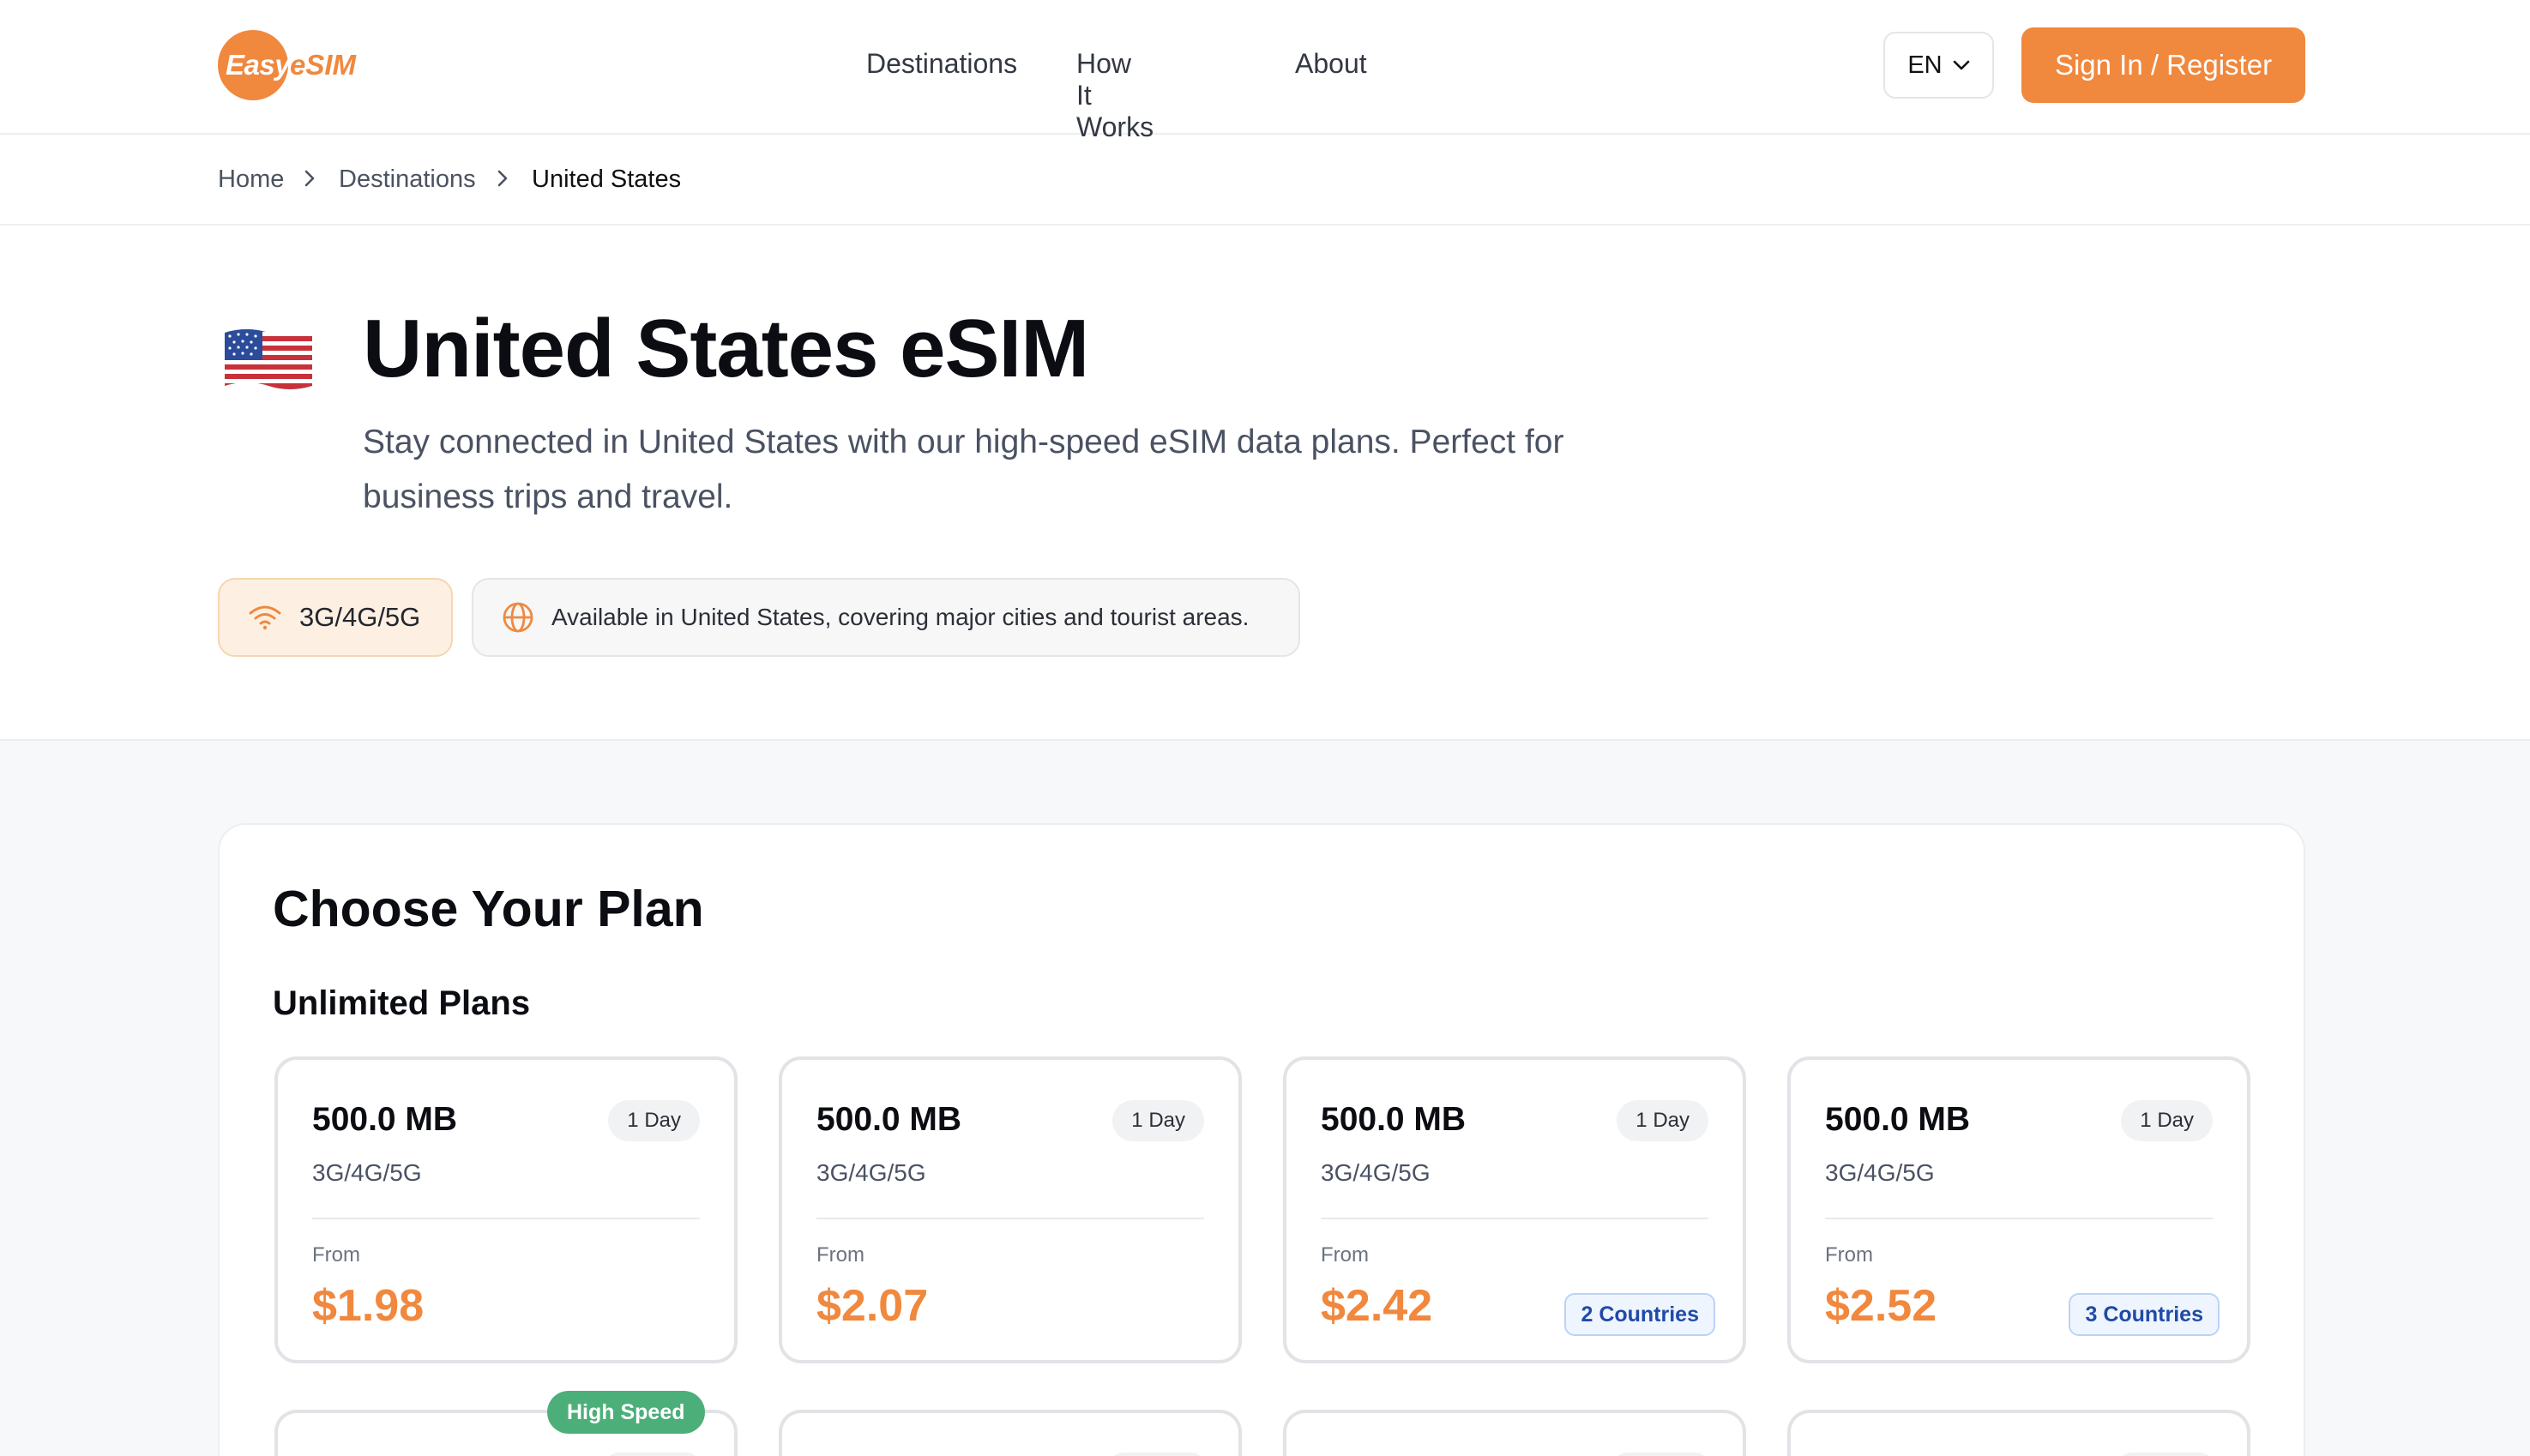  I want to click on plan-price: $2.07, so click(872, 1306).